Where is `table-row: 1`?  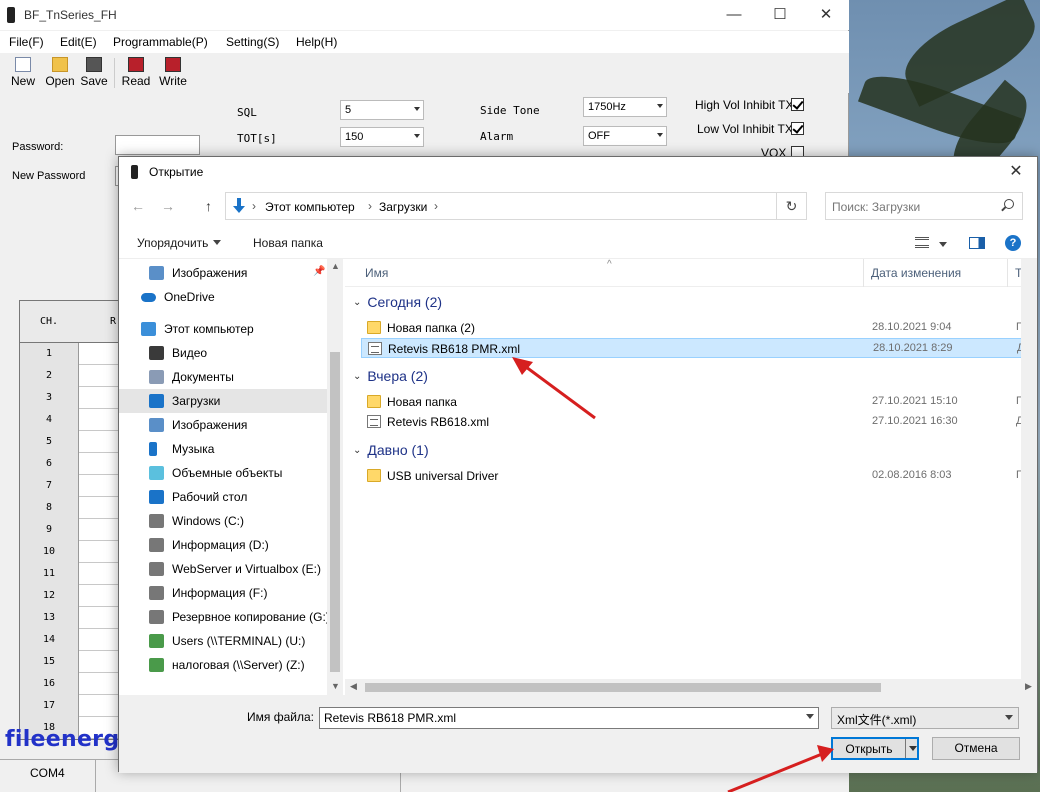
table-row: 1 is located at coordinates (70, 354).